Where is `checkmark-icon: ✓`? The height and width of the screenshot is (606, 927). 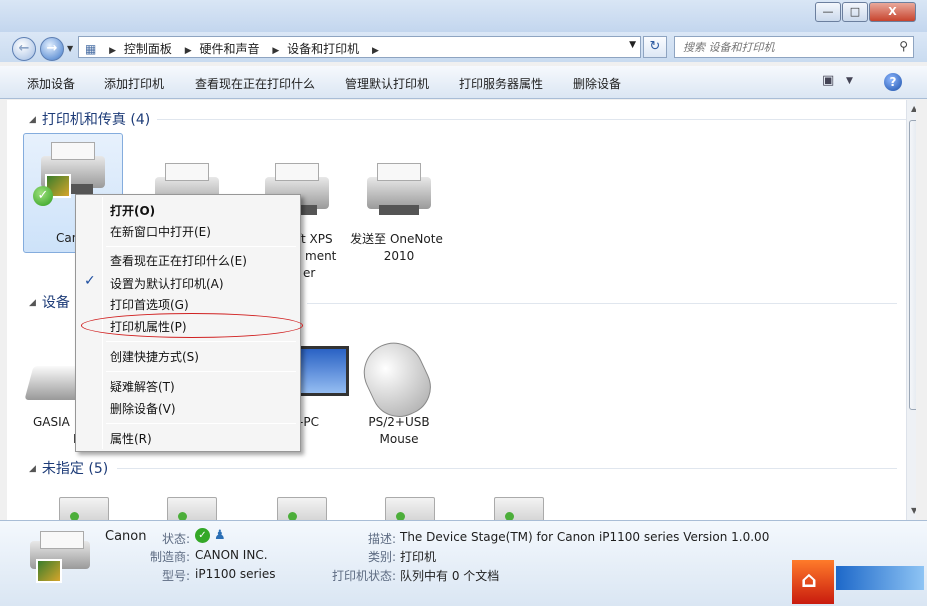
checkmark-icon: ✓ is located at coordinates (90, 281).